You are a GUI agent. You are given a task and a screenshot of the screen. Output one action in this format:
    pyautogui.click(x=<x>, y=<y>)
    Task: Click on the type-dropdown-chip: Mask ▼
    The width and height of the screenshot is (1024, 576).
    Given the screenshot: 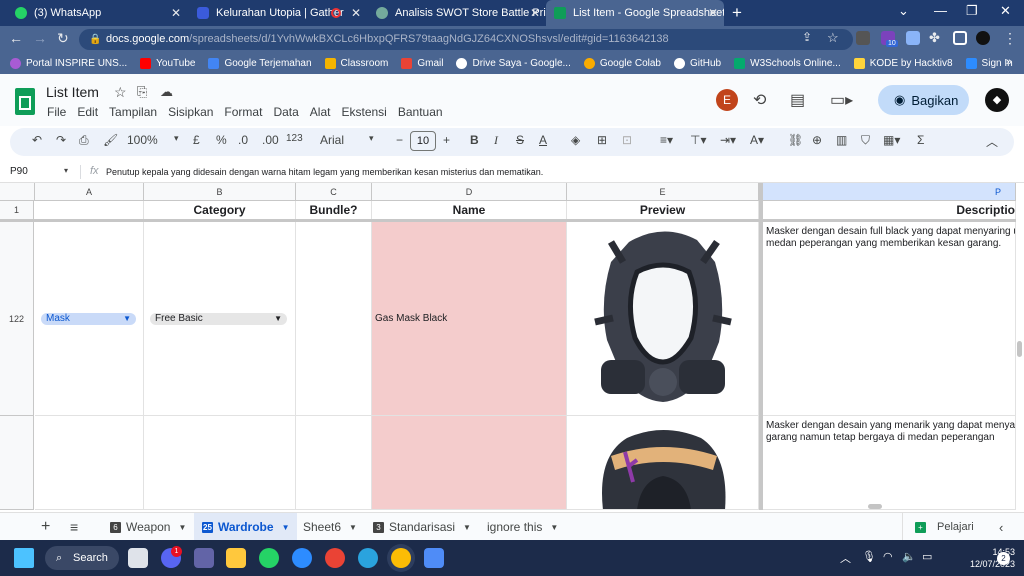 What is the action you would take?
    pyautogui.click(x=88, y=319)
    